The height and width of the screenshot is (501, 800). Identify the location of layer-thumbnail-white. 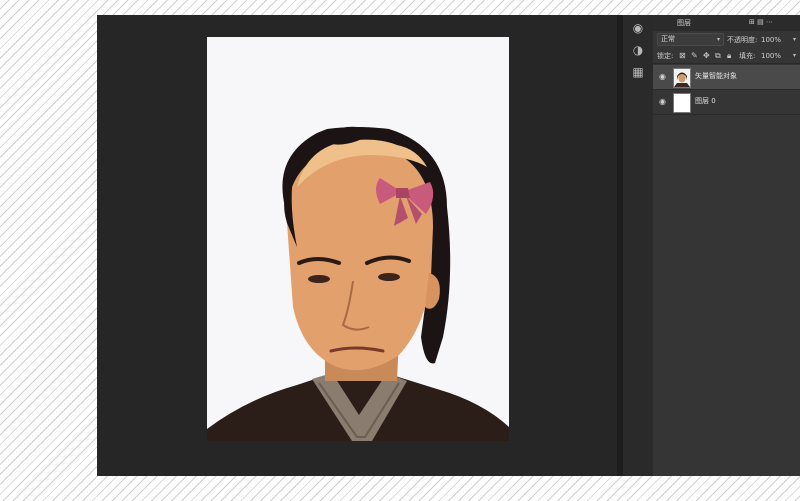
(682, 103).